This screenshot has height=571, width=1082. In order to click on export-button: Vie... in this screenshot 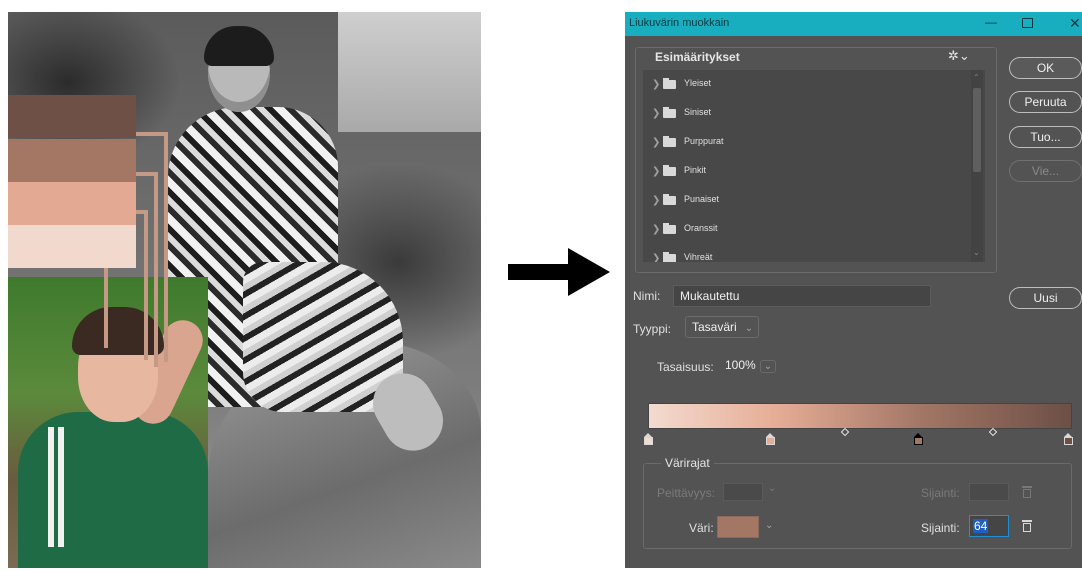, I will do `click(1045, 171)`.